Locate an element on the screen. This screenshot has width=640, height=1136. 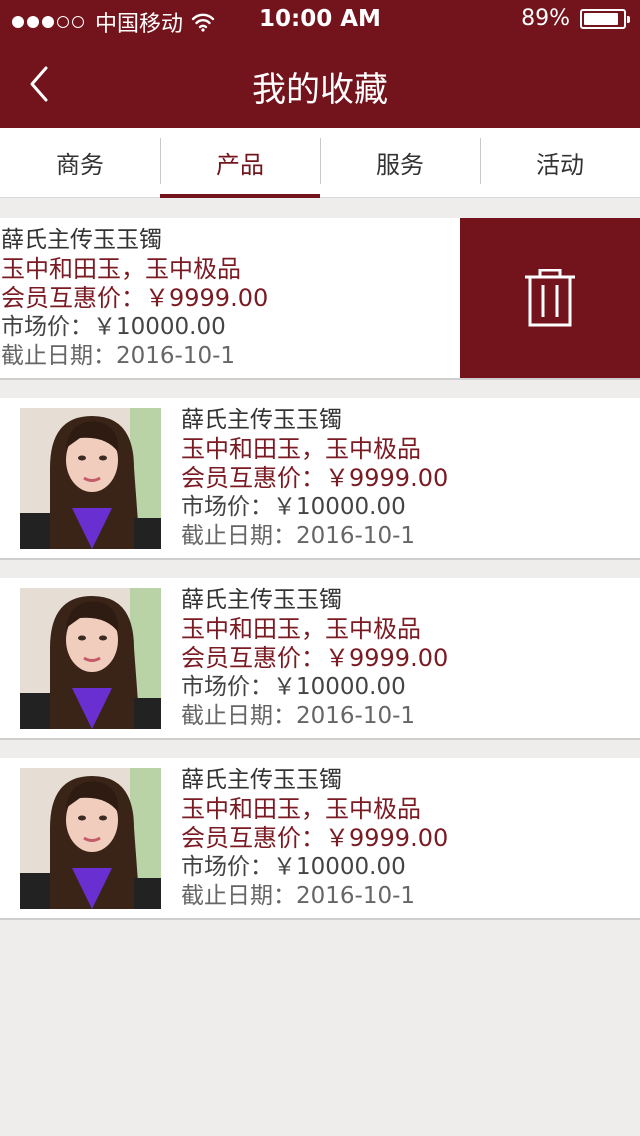
app-header: 中国移动 10:00 AM 89% 我的收藏 is located at coordinates (320, 64).